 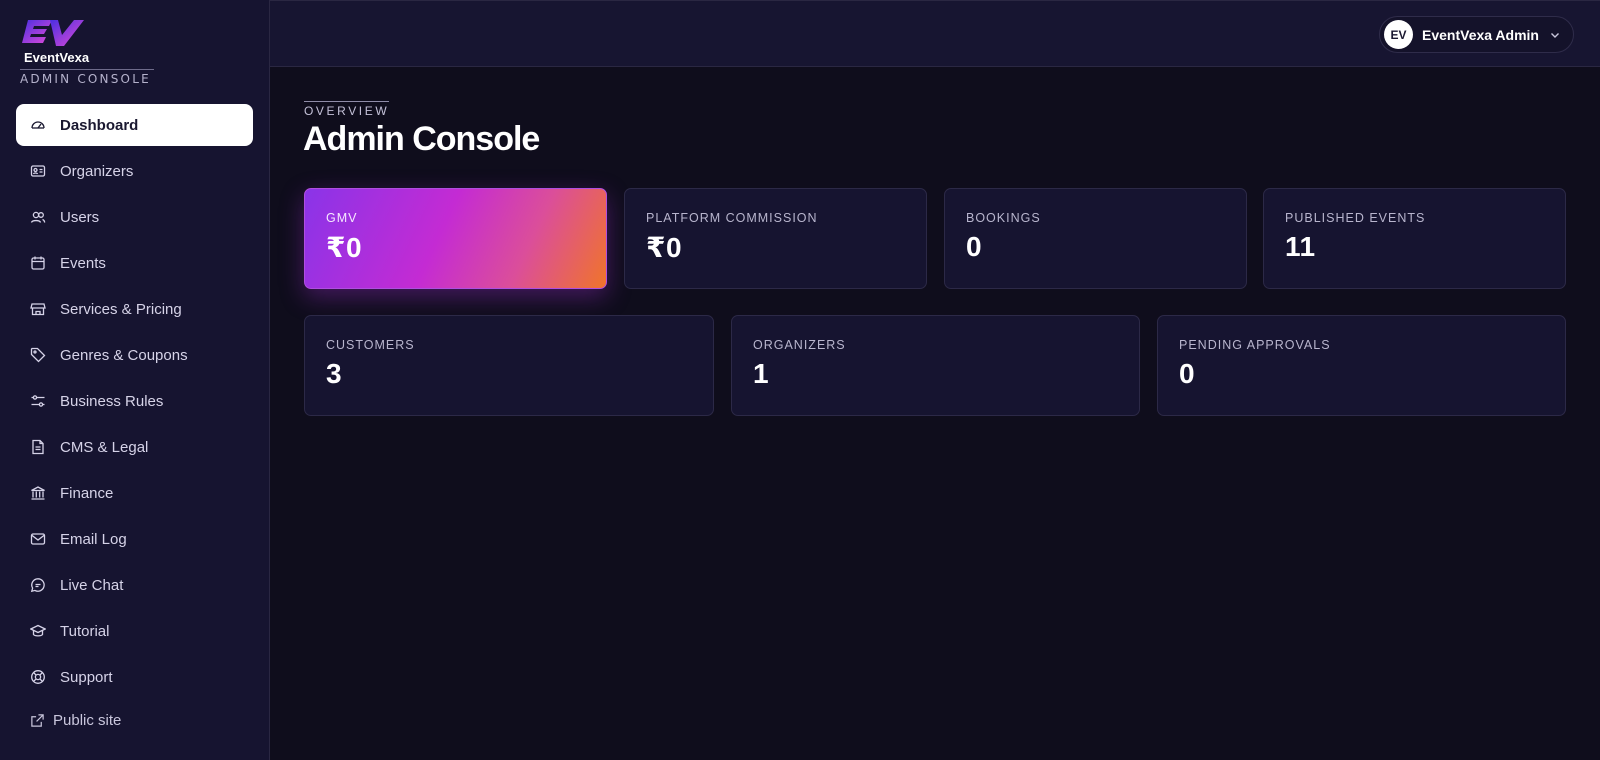 What do you see at coordinates (53, 33) in the screenshot?
I see `eventvexa-logo-mark` at bounding box center [53, 33].